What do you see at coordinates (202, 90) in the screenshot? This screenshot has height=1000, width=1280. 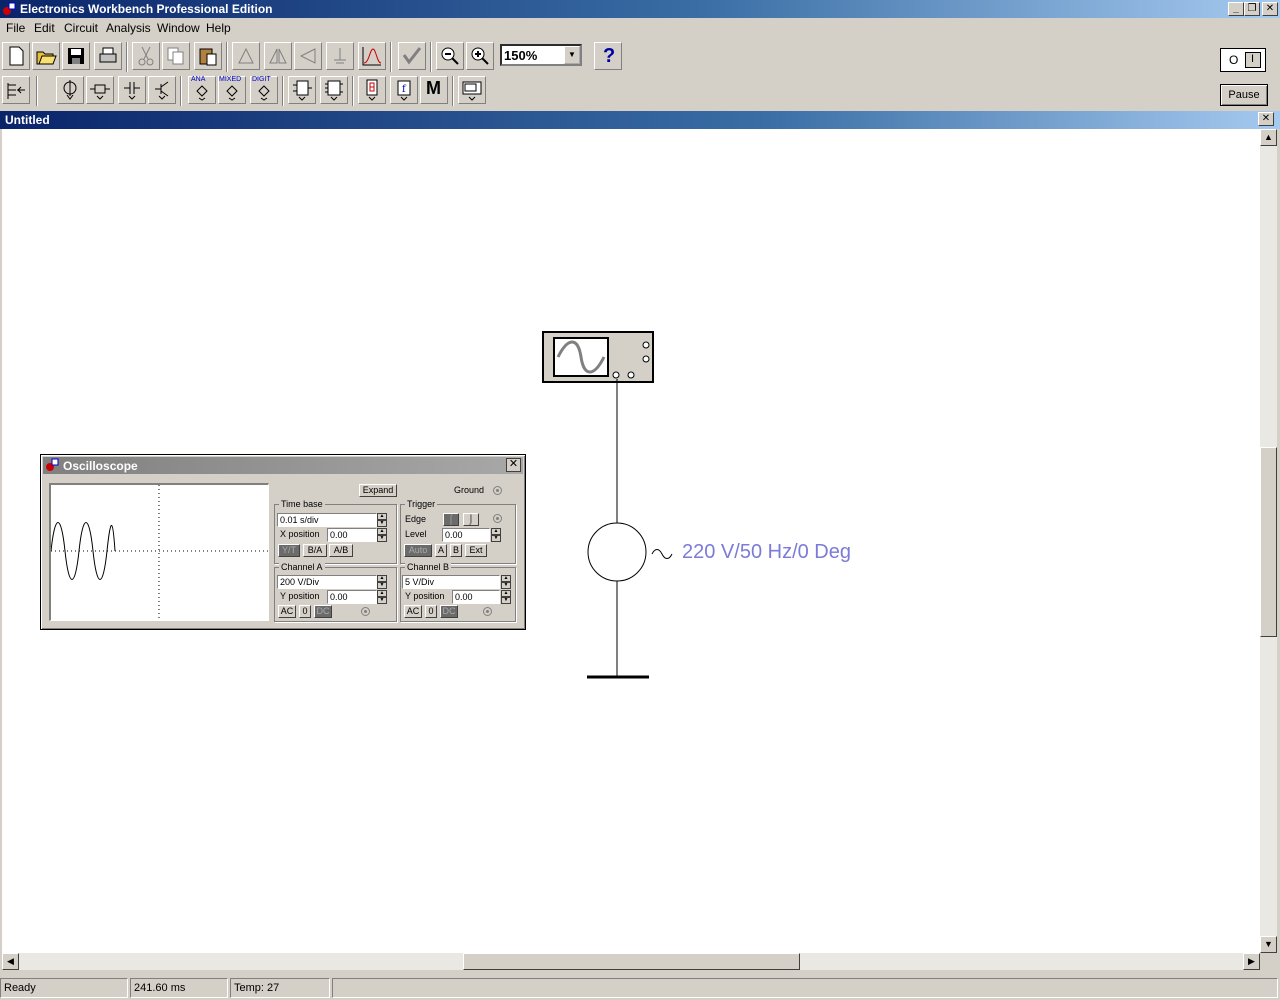 I see `analog-ics-bin-button: ANA` at bounding box center [202, 90].